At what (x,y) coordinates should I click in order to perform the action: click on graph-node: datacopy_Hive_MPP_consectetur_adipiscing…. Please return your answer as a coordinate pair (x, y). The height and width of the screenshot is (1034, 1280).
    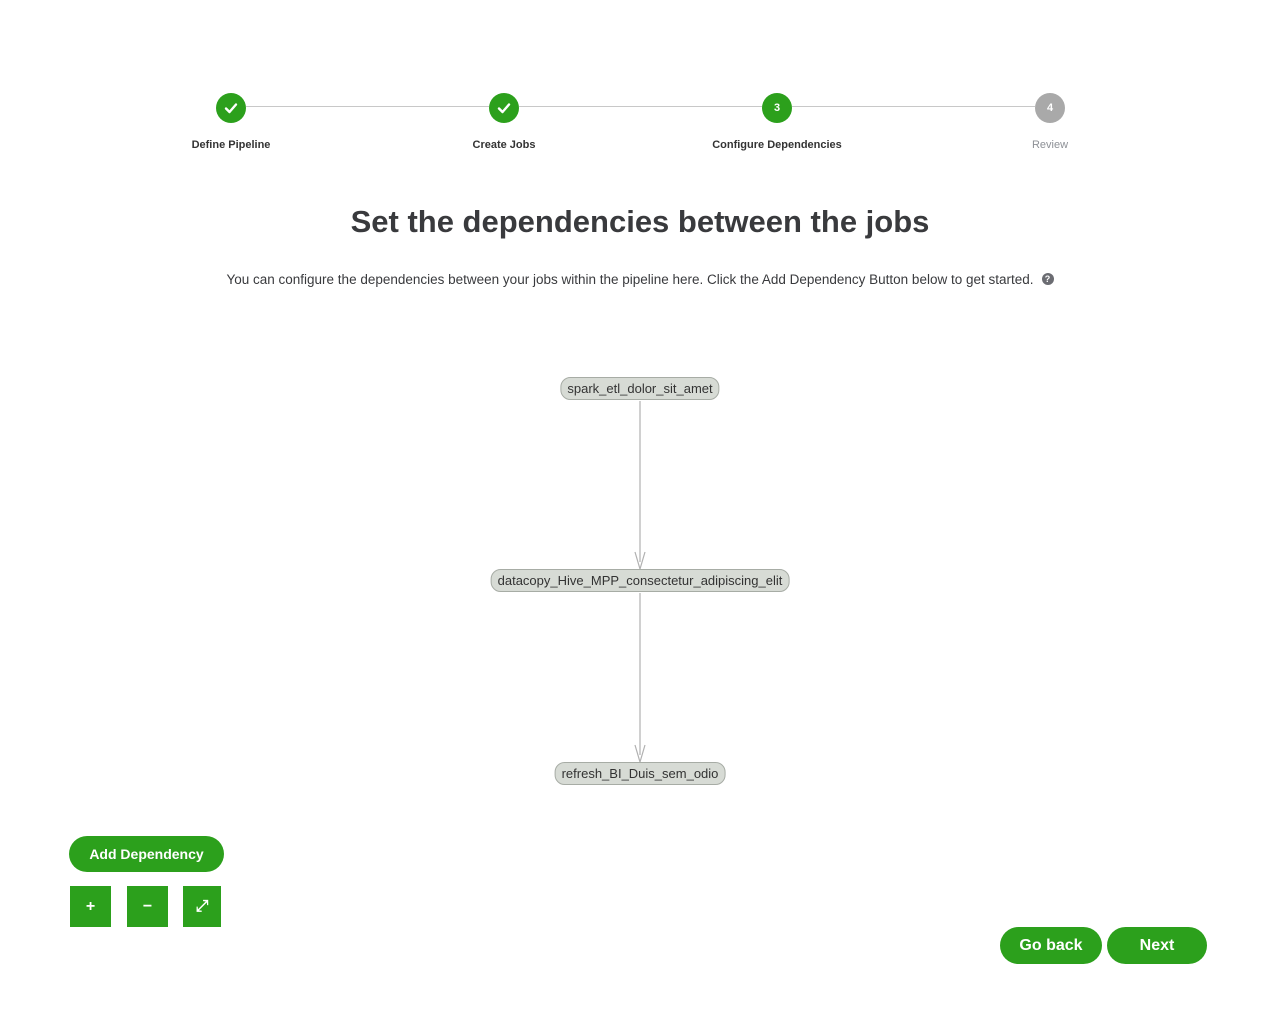
    Looking at the image, I should click on (640, 580).